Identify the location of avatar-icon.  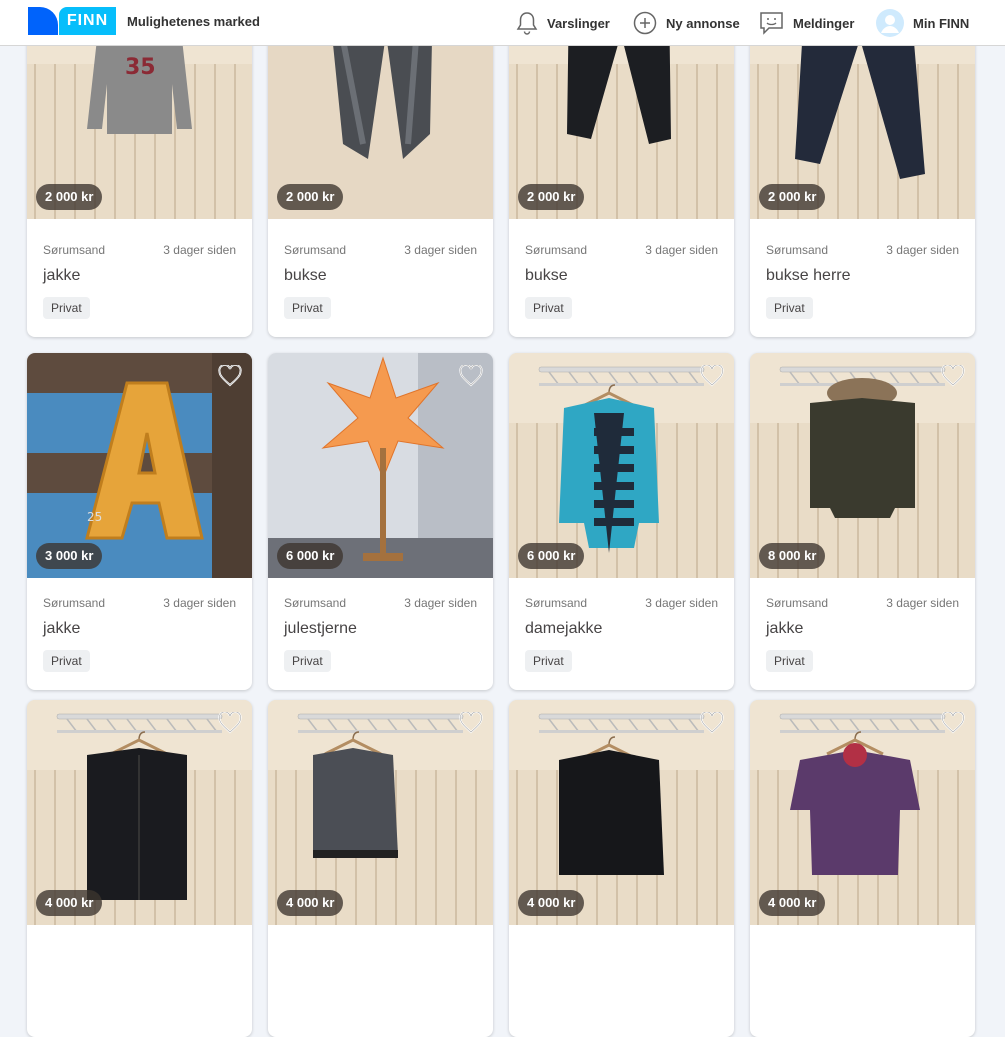
(890, 23).